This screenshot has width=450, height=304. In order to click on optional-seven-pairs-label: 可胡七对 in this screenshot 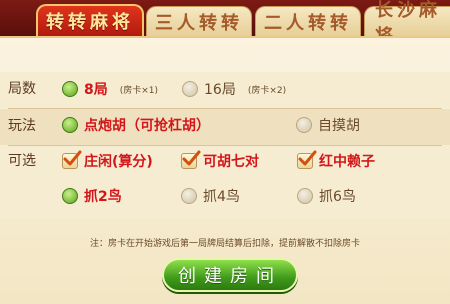, I will do `click(231, 162)`.